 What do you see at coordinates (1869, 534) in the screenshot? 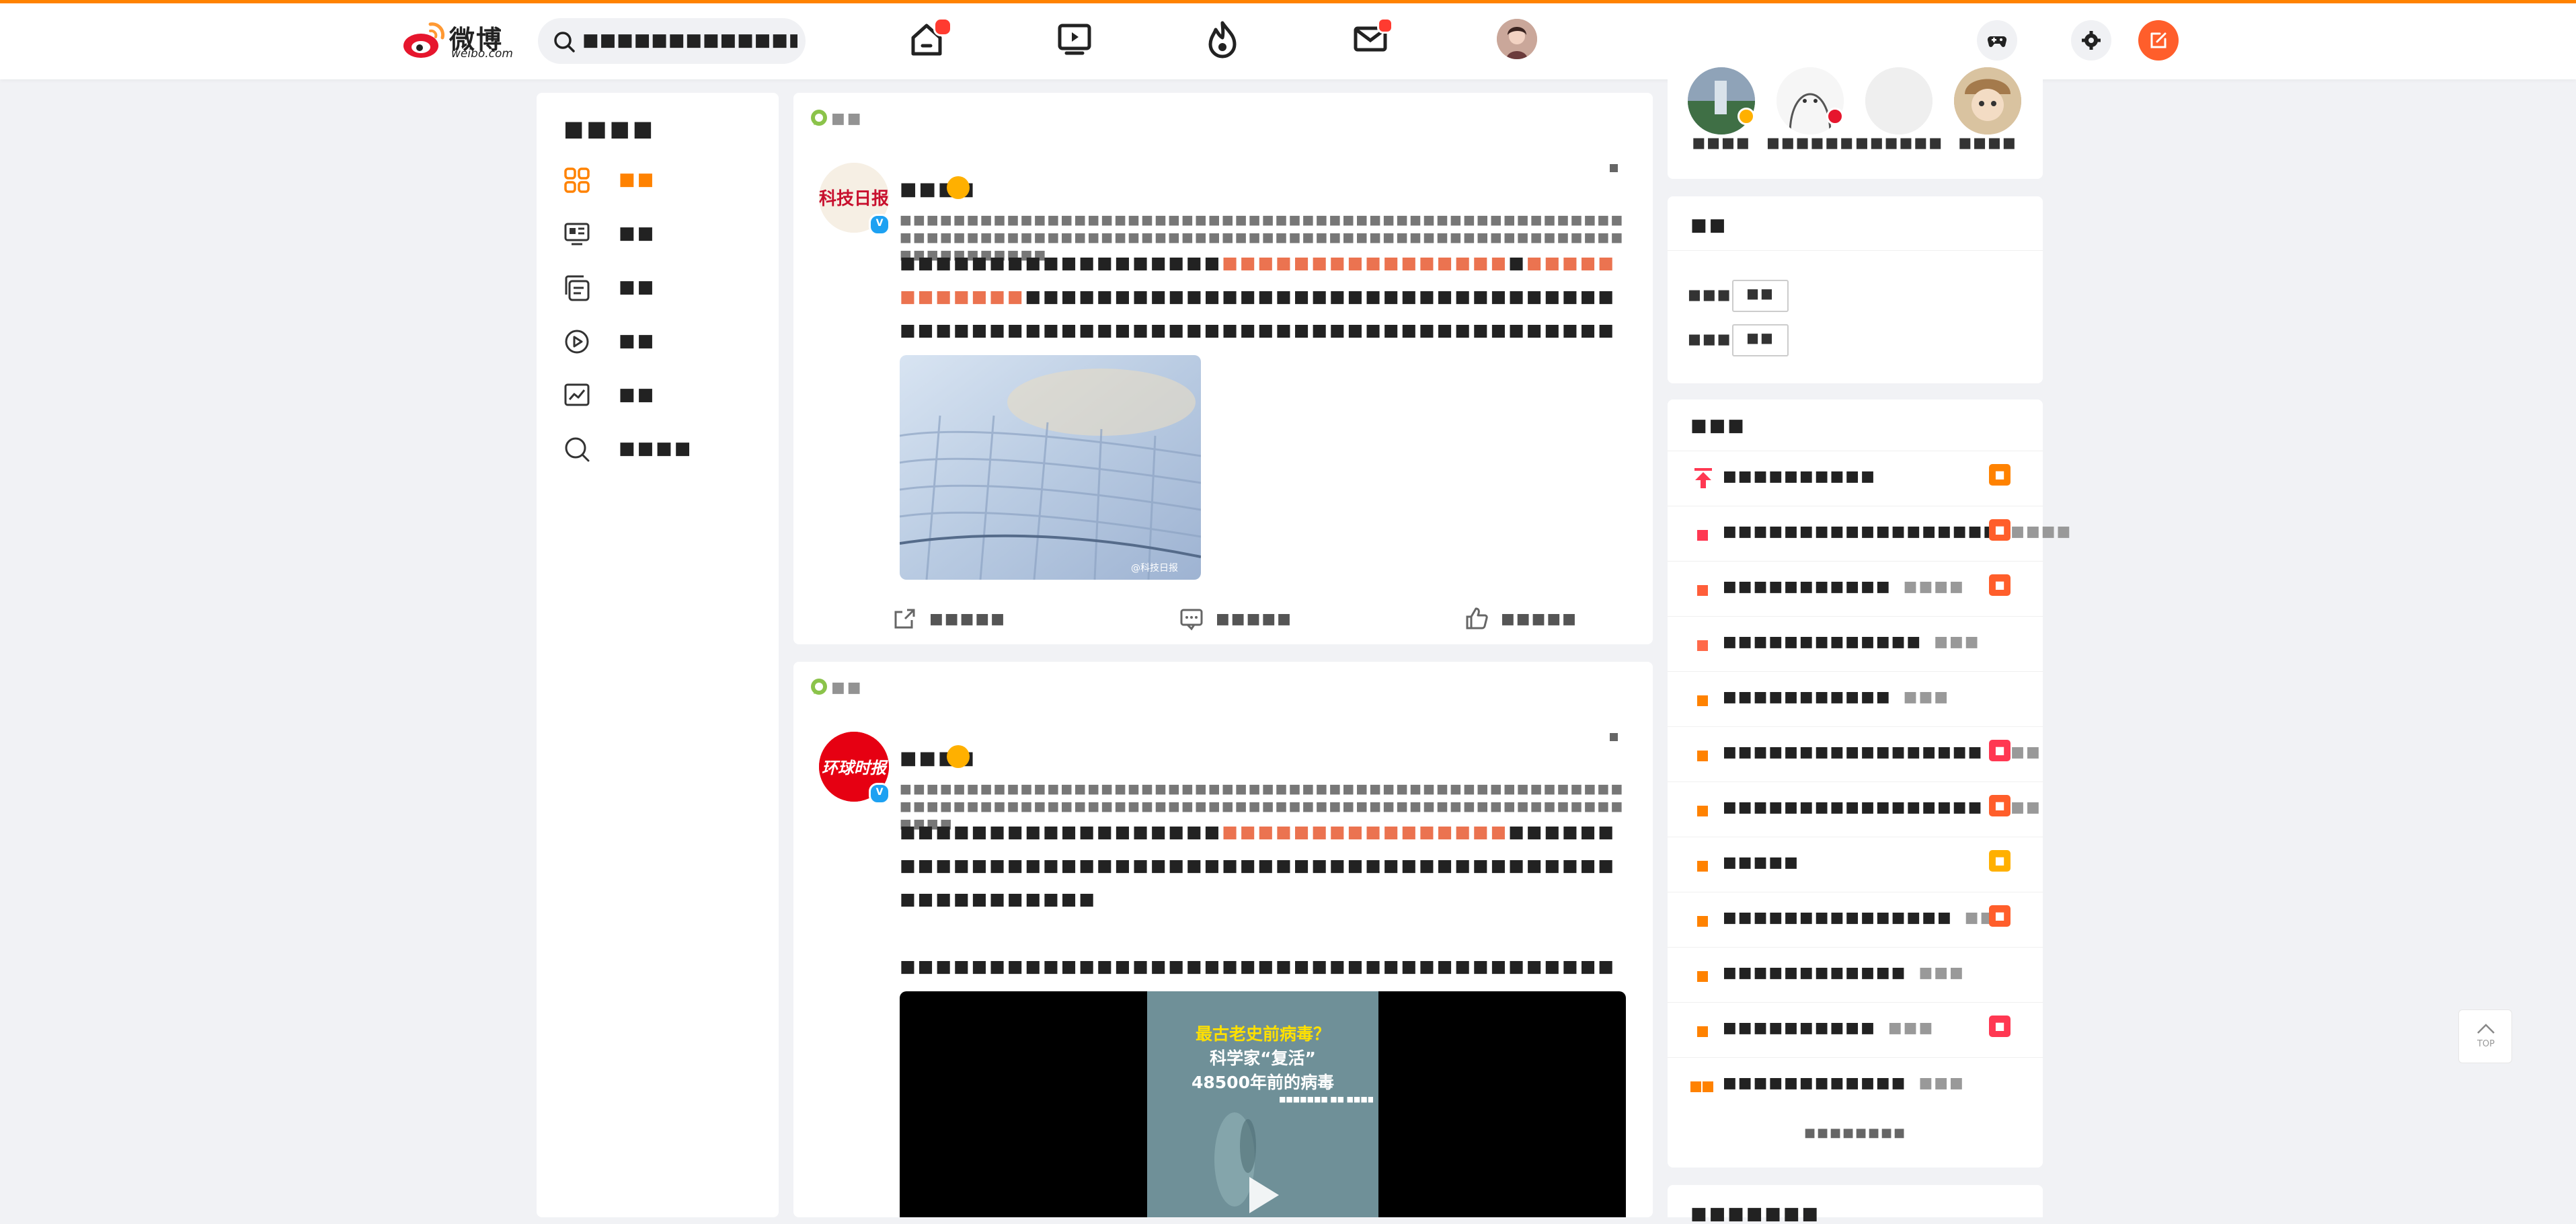
I see `hot-search-item: ■■■■■■■■■■■■■■■■■■ ■■■■ ■` at bounding box center [1869, 534].